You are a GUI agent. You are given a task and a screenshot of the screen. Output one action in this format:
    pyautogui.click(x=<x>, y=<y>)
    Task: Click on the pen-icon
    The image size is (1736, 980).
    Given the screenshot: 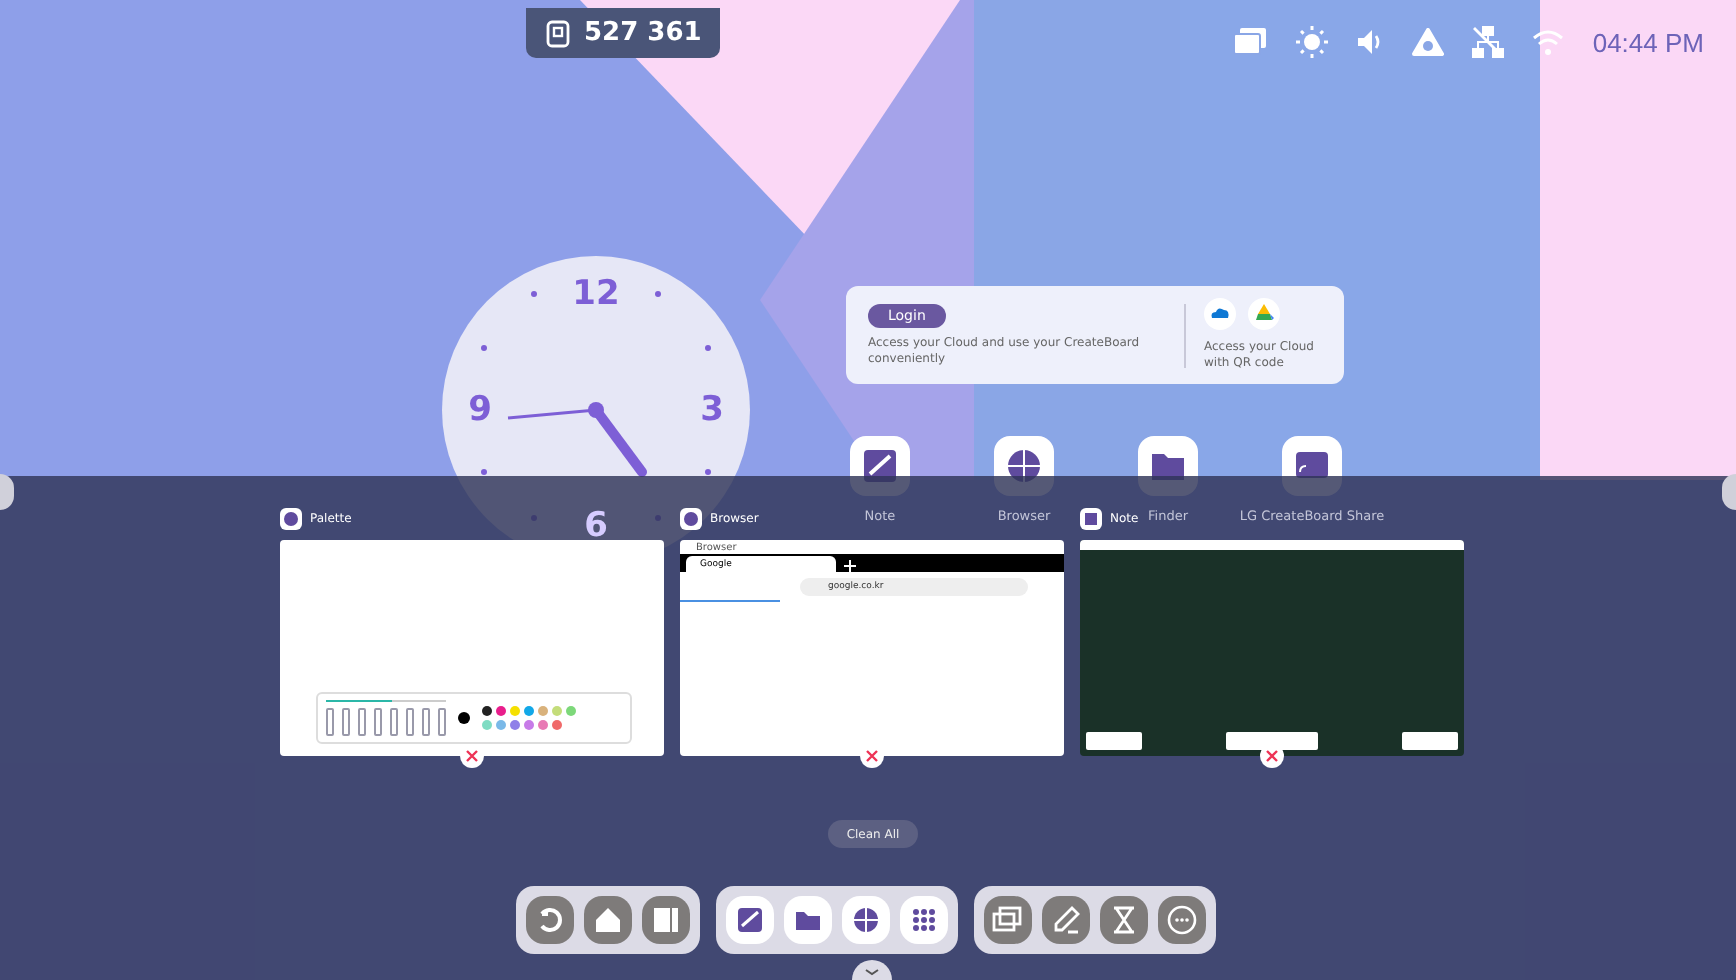 What is the action you would take?
    pyautogui.click(x=1066, y=920)
    